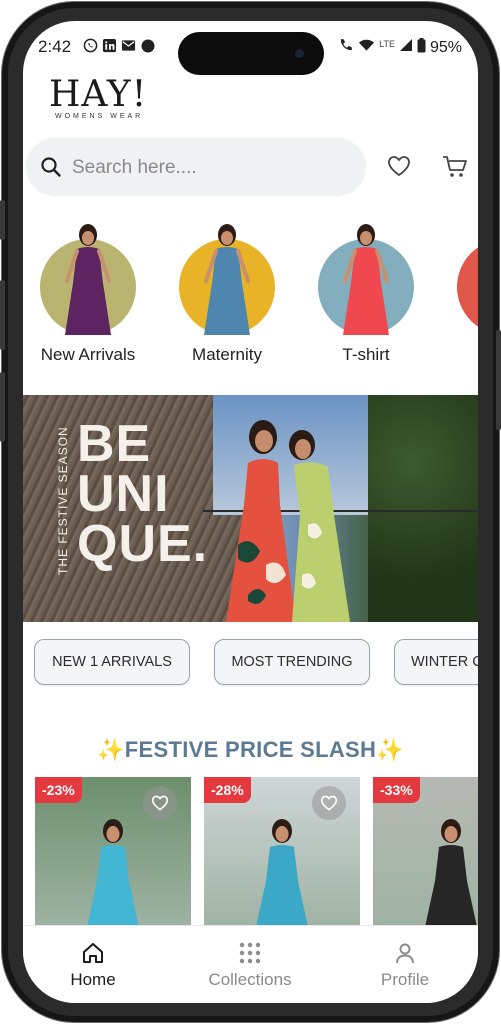 The width and height of the screenshot is (501, 1024). I want to click on linkedin-icon, so click(109, 45).